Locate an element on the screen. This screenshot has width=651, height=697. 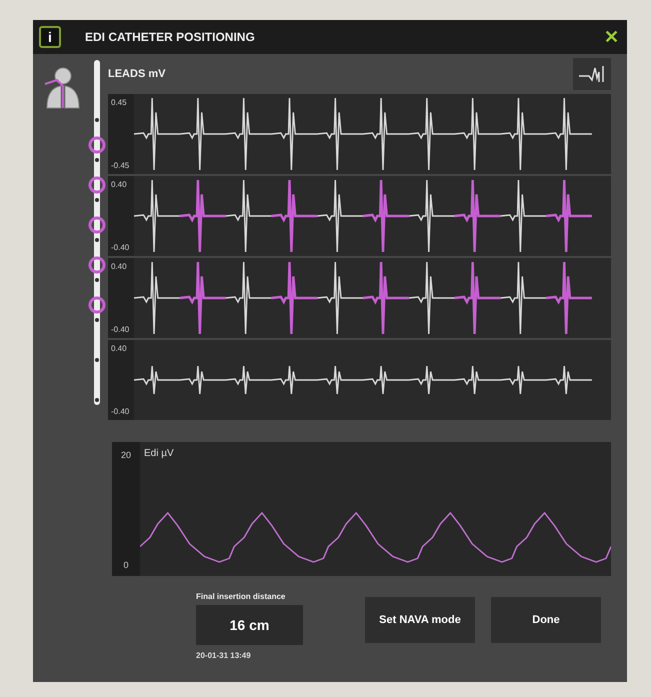
info-button: i is located at coordinates (50, 37).